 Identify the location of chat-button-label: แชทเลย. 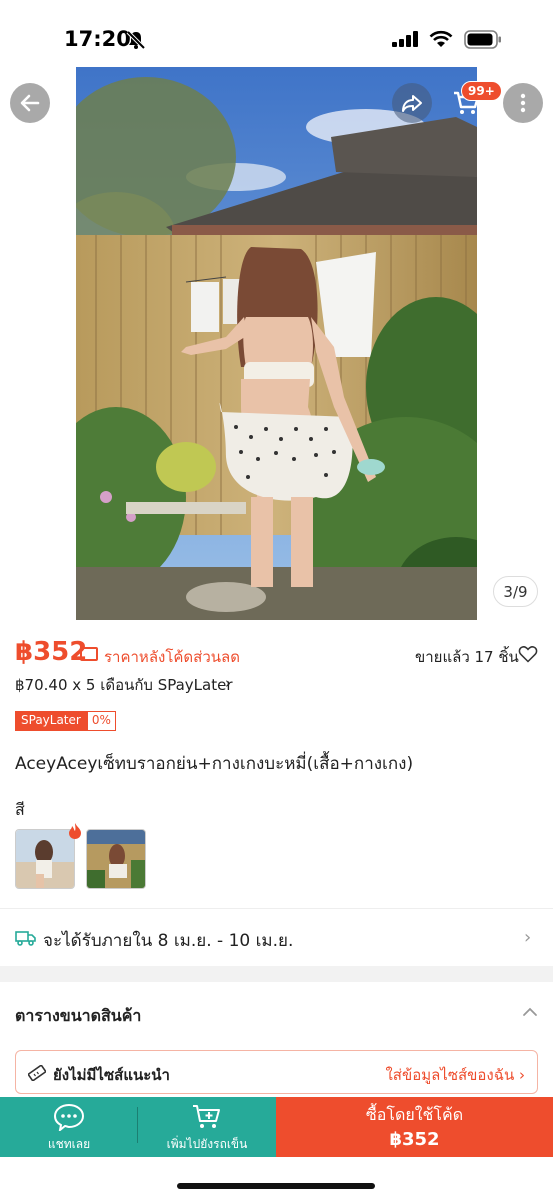
(69, 1144).